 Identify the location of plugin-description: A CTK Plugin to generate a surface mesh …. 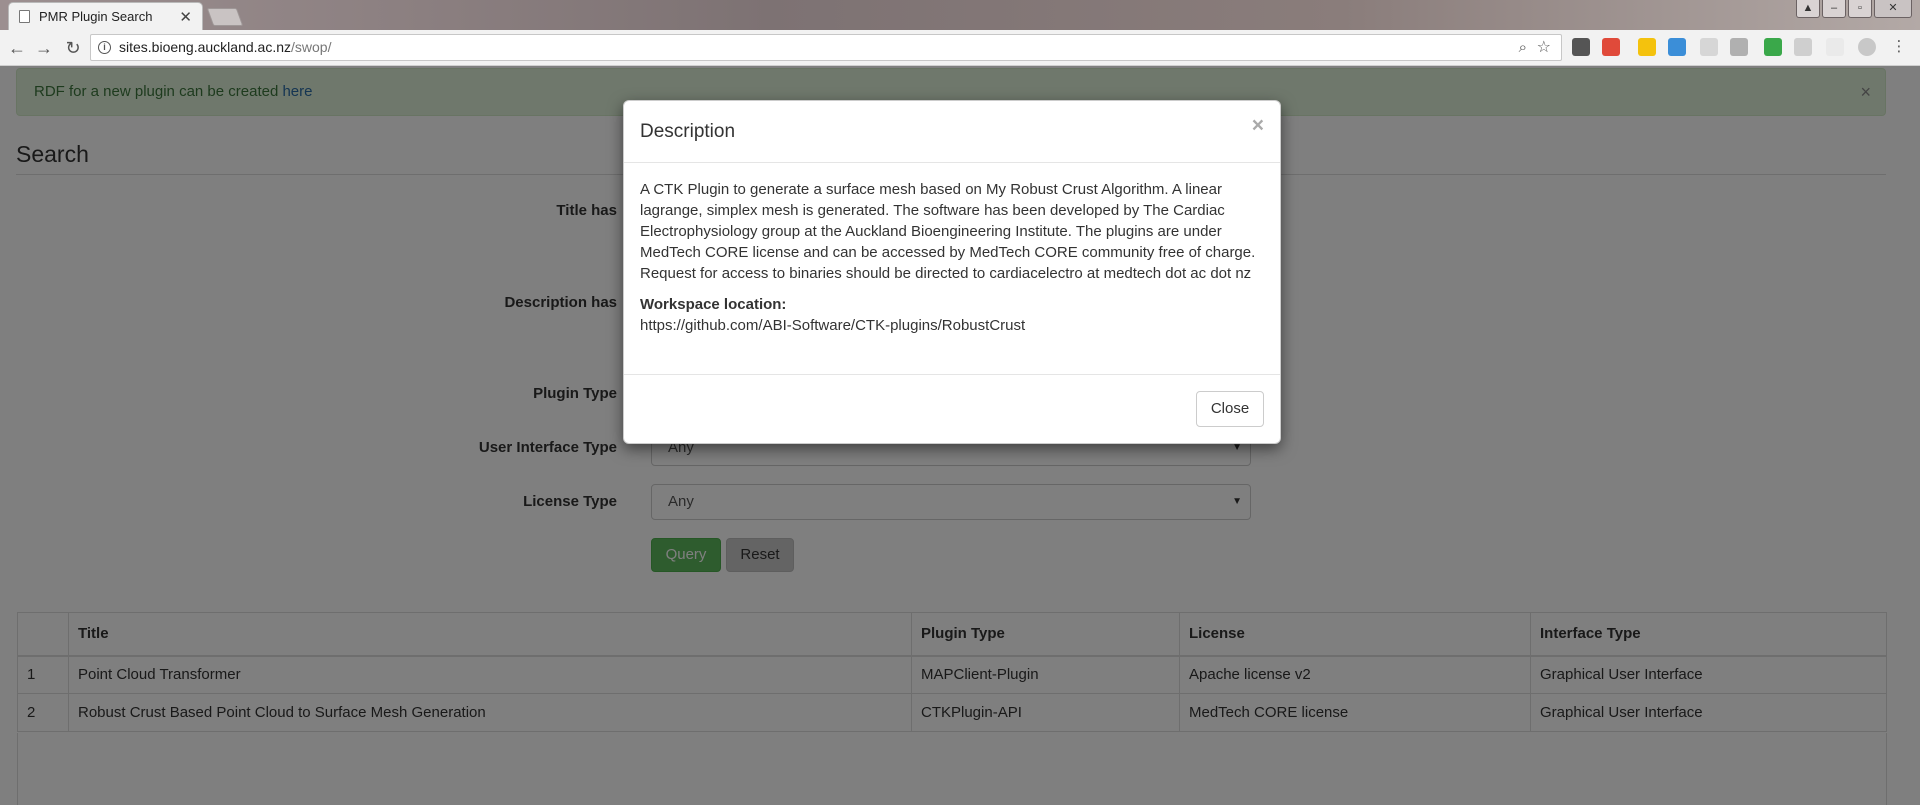
(948, 231).